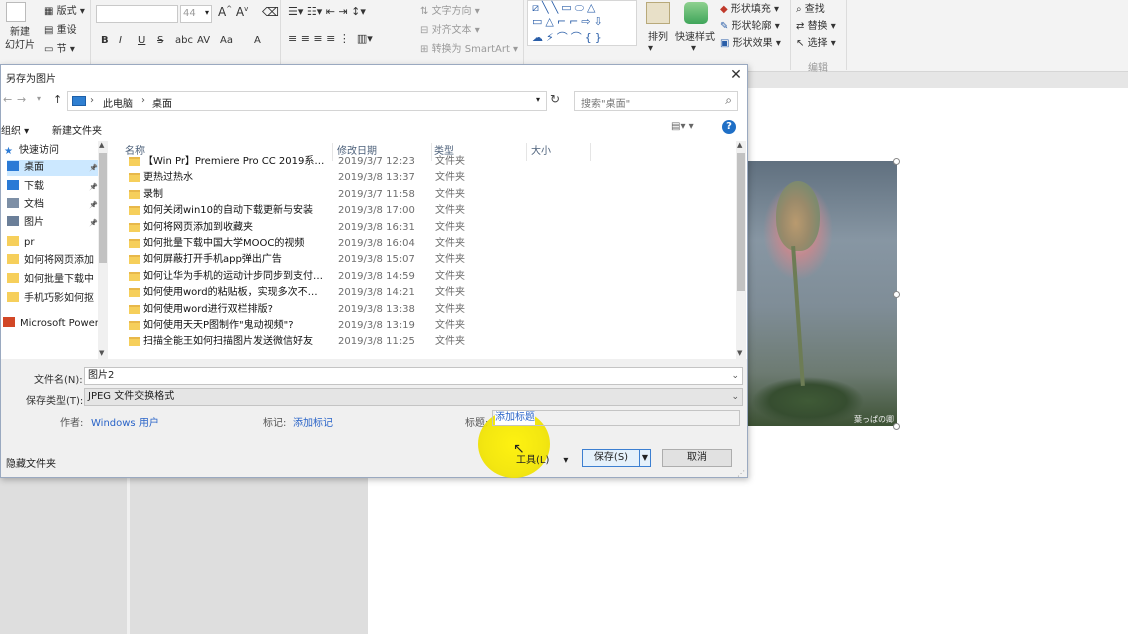 The image size is (1128, 634). I want to click on nav-scrollbar: ▲ ▼, so click(103, 250).